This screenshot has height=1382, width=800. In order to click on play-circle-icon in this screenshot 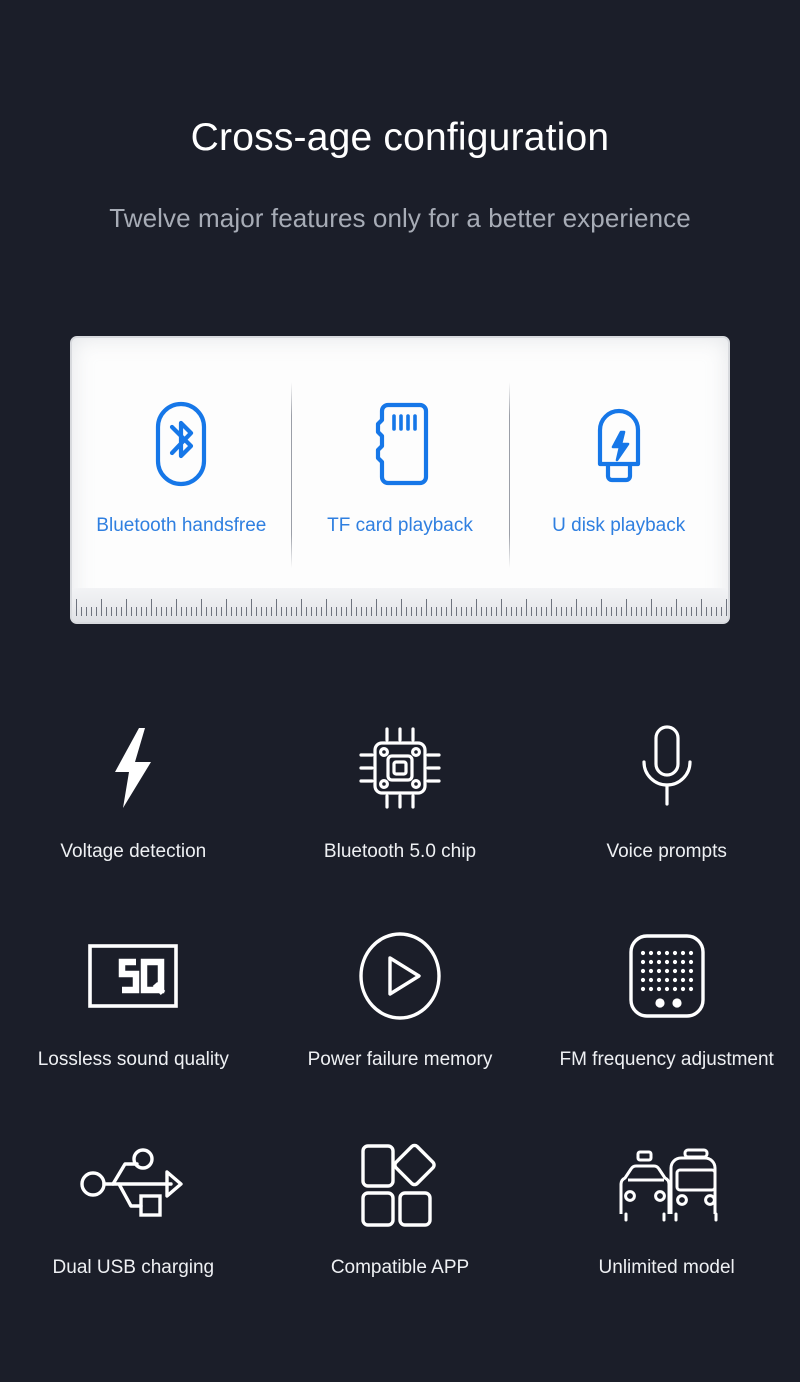, I will do `click(400, 976)`.